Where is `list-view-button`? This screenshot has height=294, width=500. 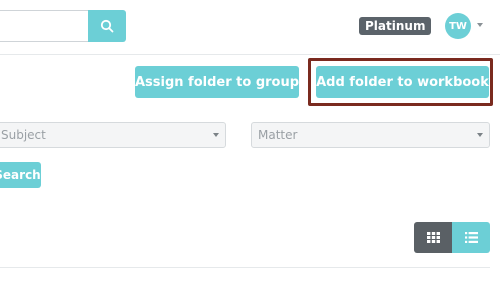 list-view-button is located at coordinates (471, 237).